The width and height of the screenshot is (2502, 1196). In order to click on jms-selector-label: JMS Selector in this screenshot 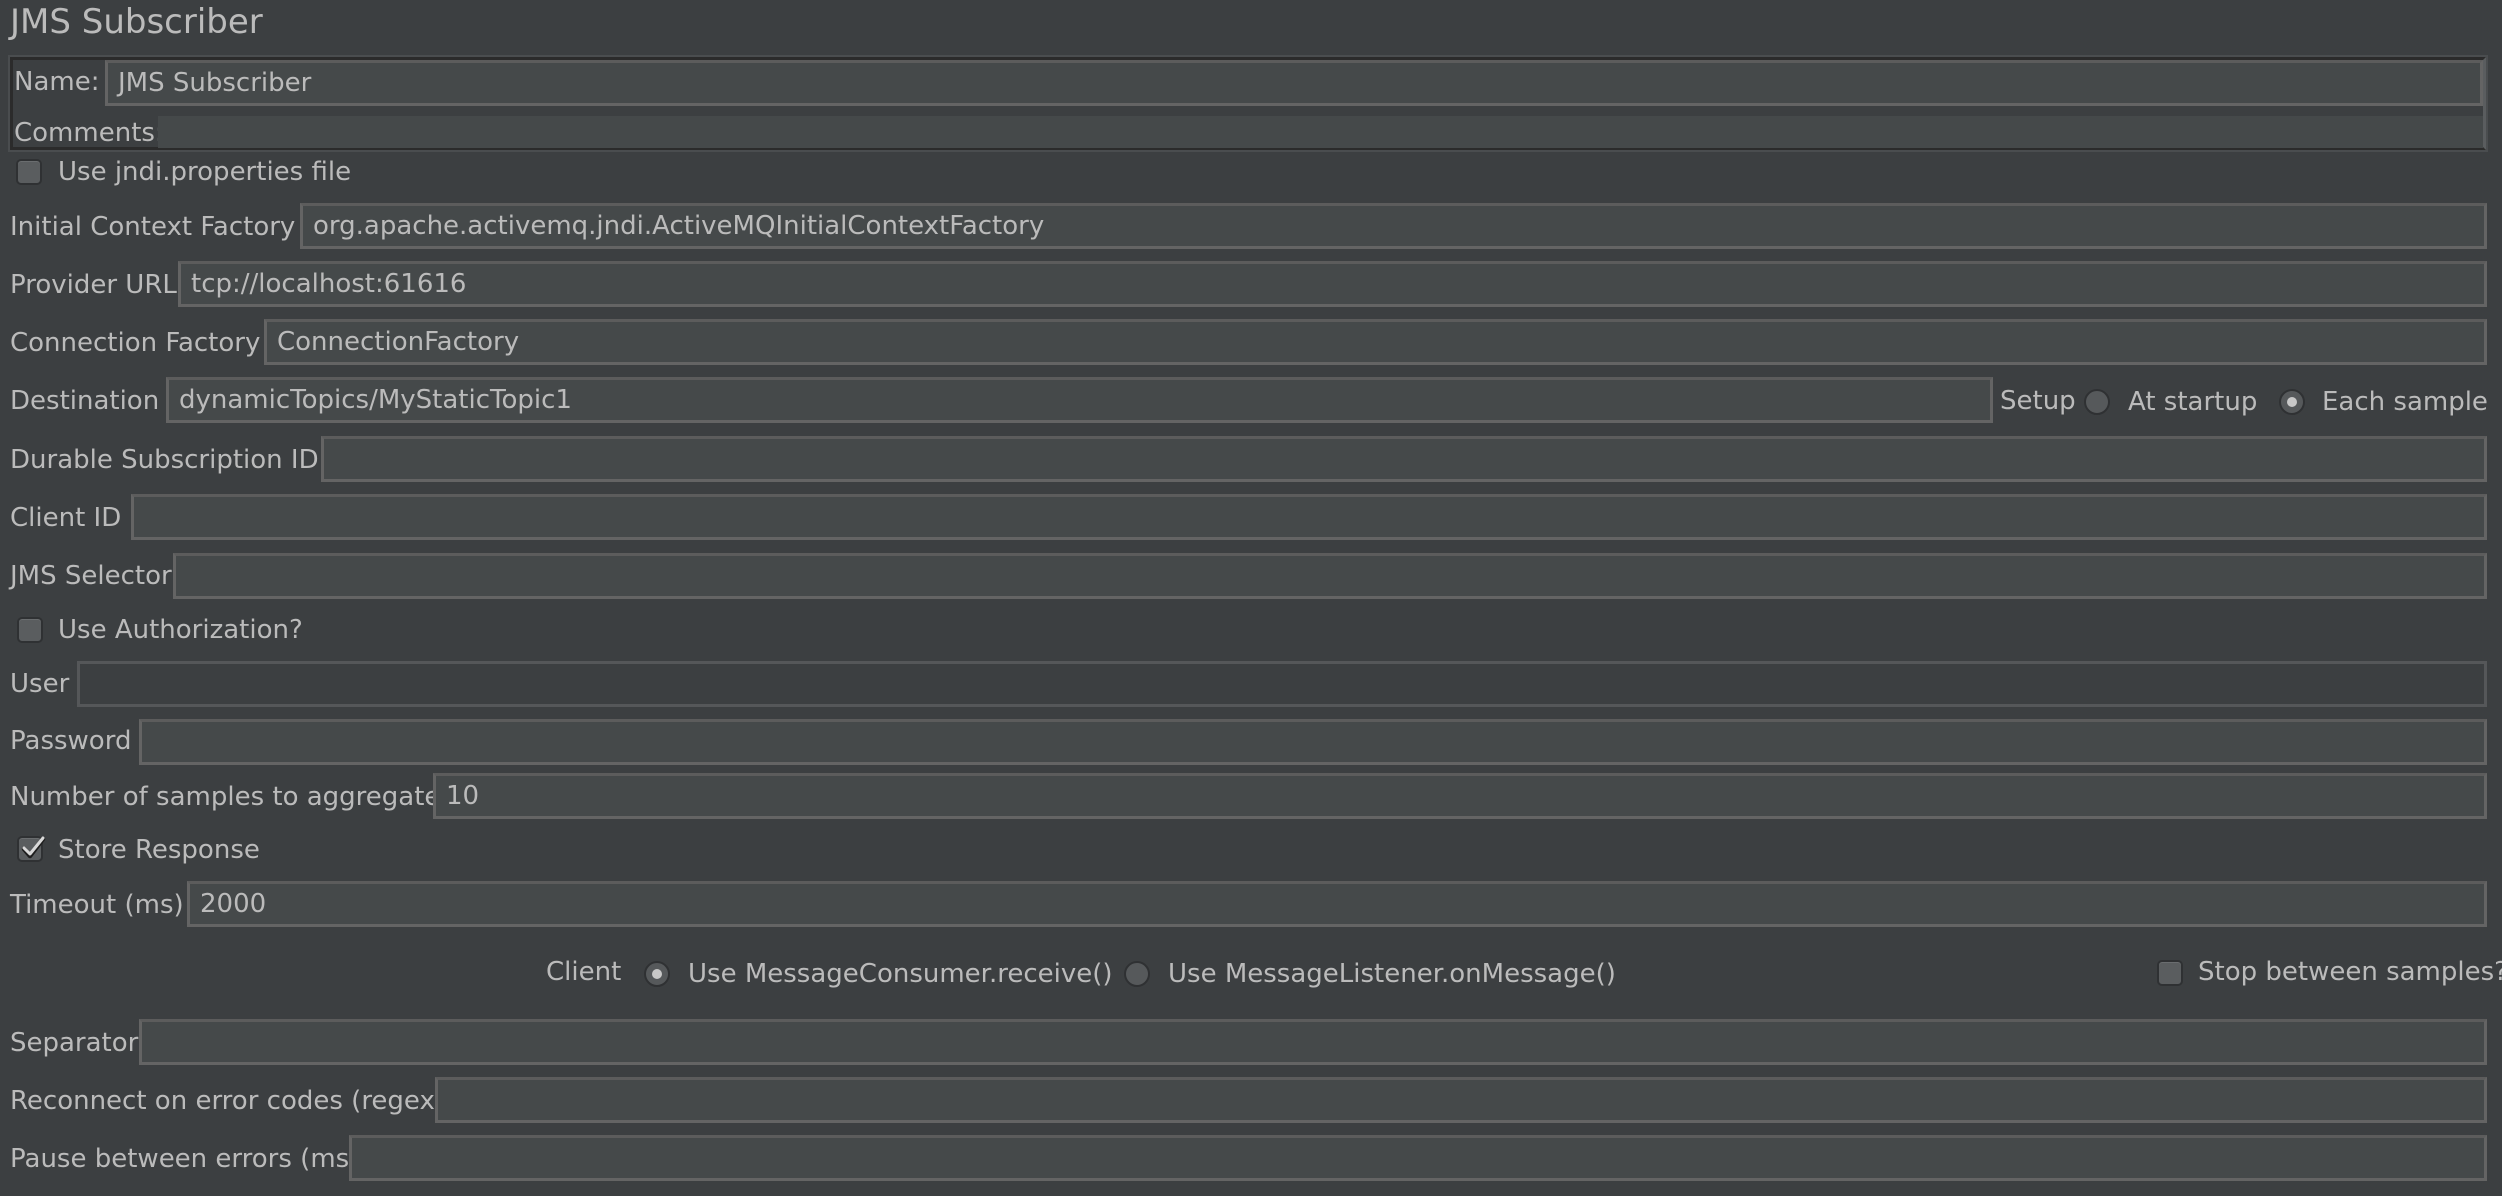, I will do `click(91, 576)`.